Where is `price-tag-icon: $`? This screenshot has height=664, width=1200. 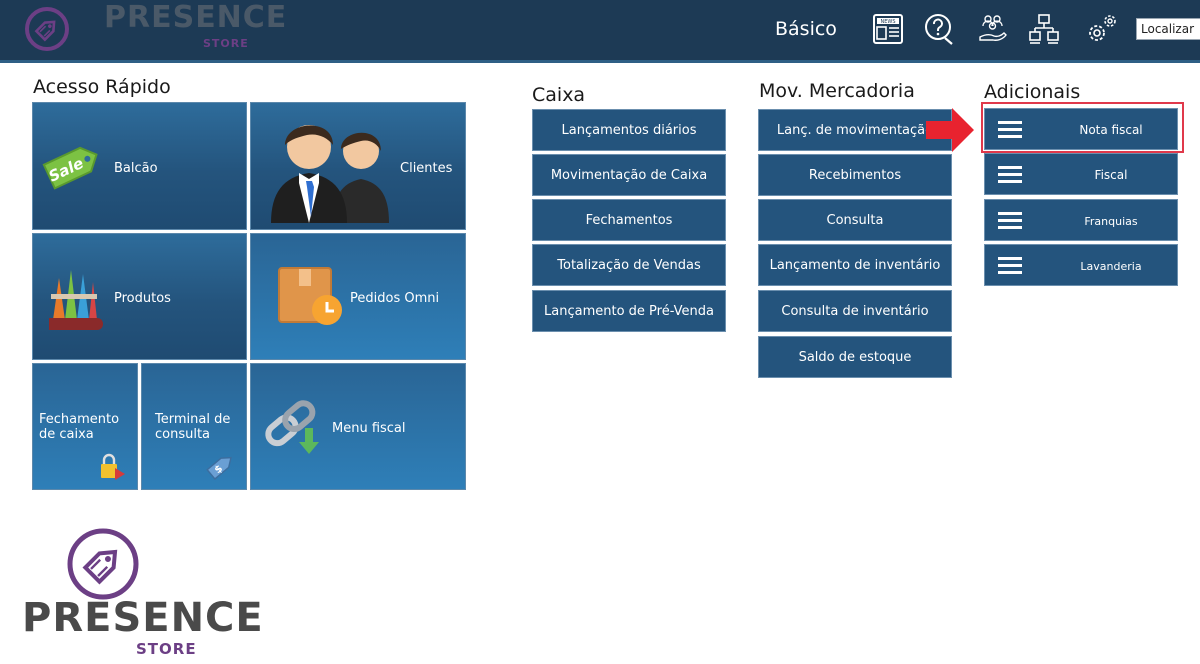
price-tag-icon: $ is located at coordinates (219, 468).